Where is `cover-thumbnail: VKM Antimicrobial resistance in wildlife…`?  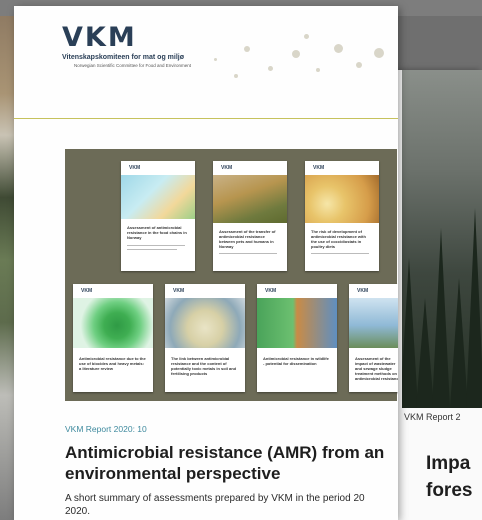
cover-thumbnail: VKM Antimicrobial resistance in wildlife… is located at coordinates (297, 338).